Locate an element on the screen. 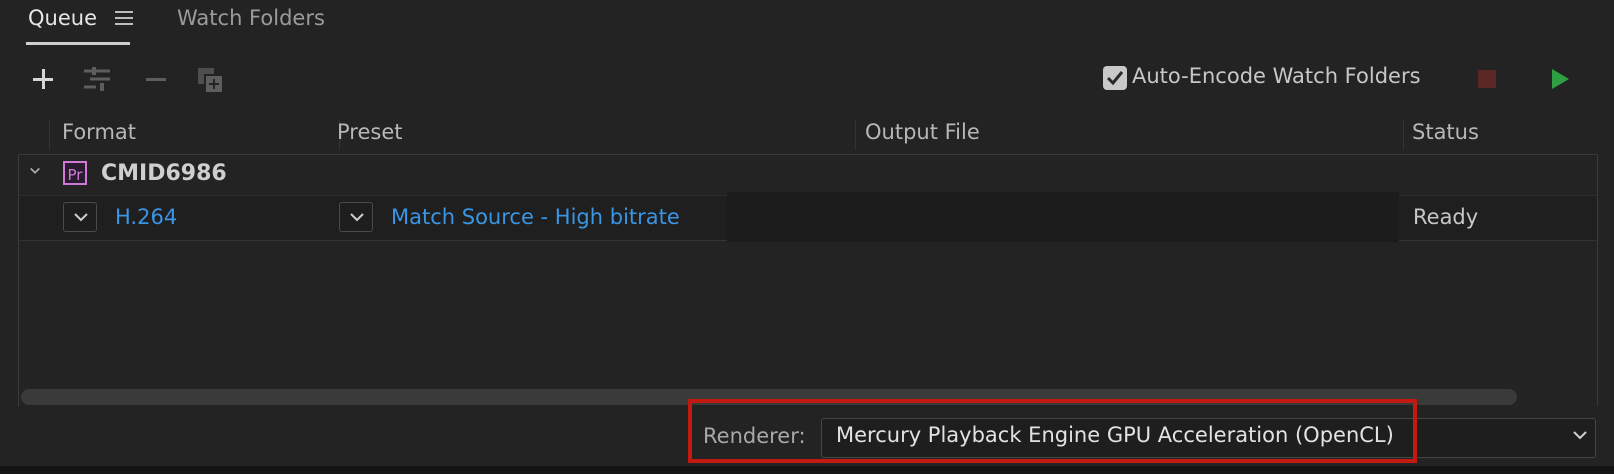 The height and width of the screenshot is (474, 1614). auto-encode-checkbox is located at coordinates (1115, 78).